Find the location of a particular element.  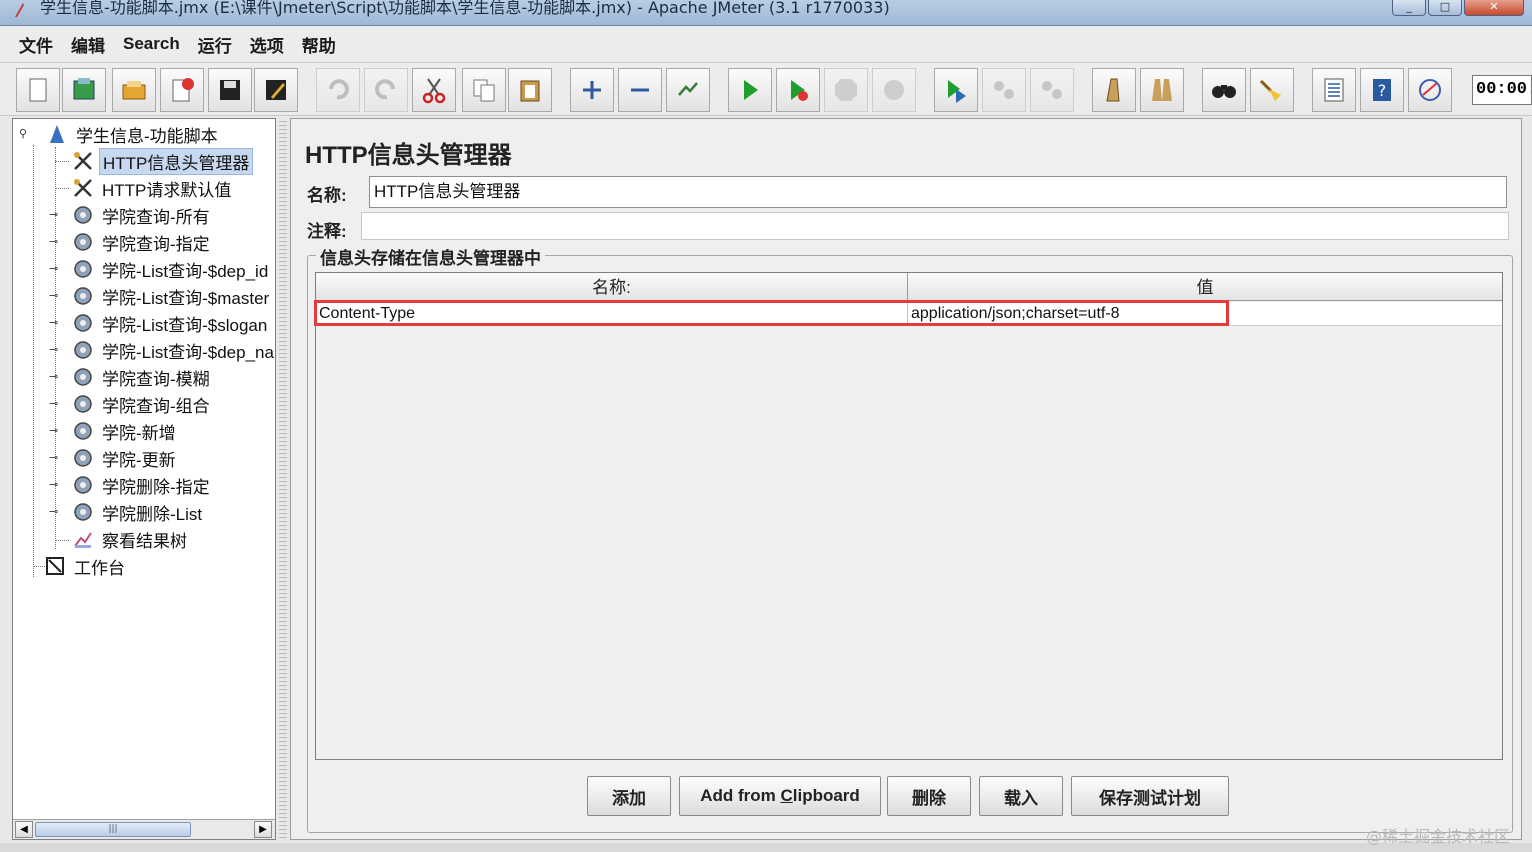

undo-button is located at coordinates (338, 90).